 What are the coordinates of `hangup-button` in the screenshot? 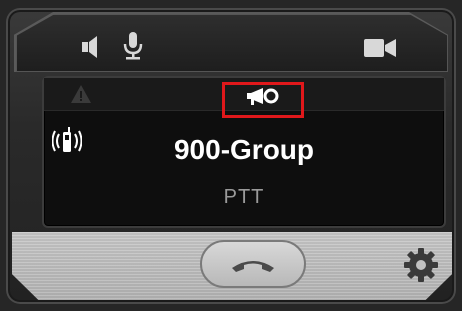 It's located at (253, 264).